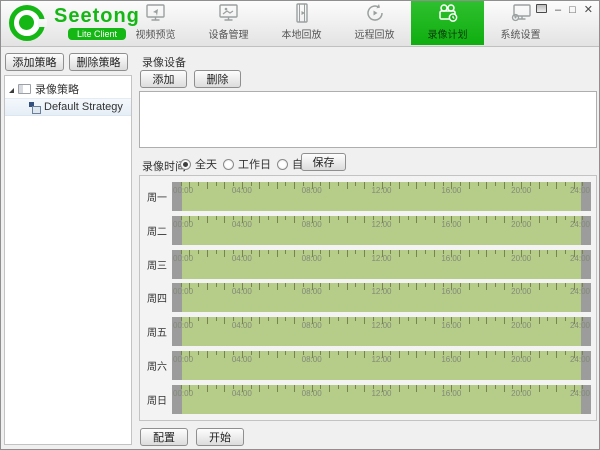  Describe the element at coordinates (220, 437) in the screenshot. I see `start-button: 开始` at that location.